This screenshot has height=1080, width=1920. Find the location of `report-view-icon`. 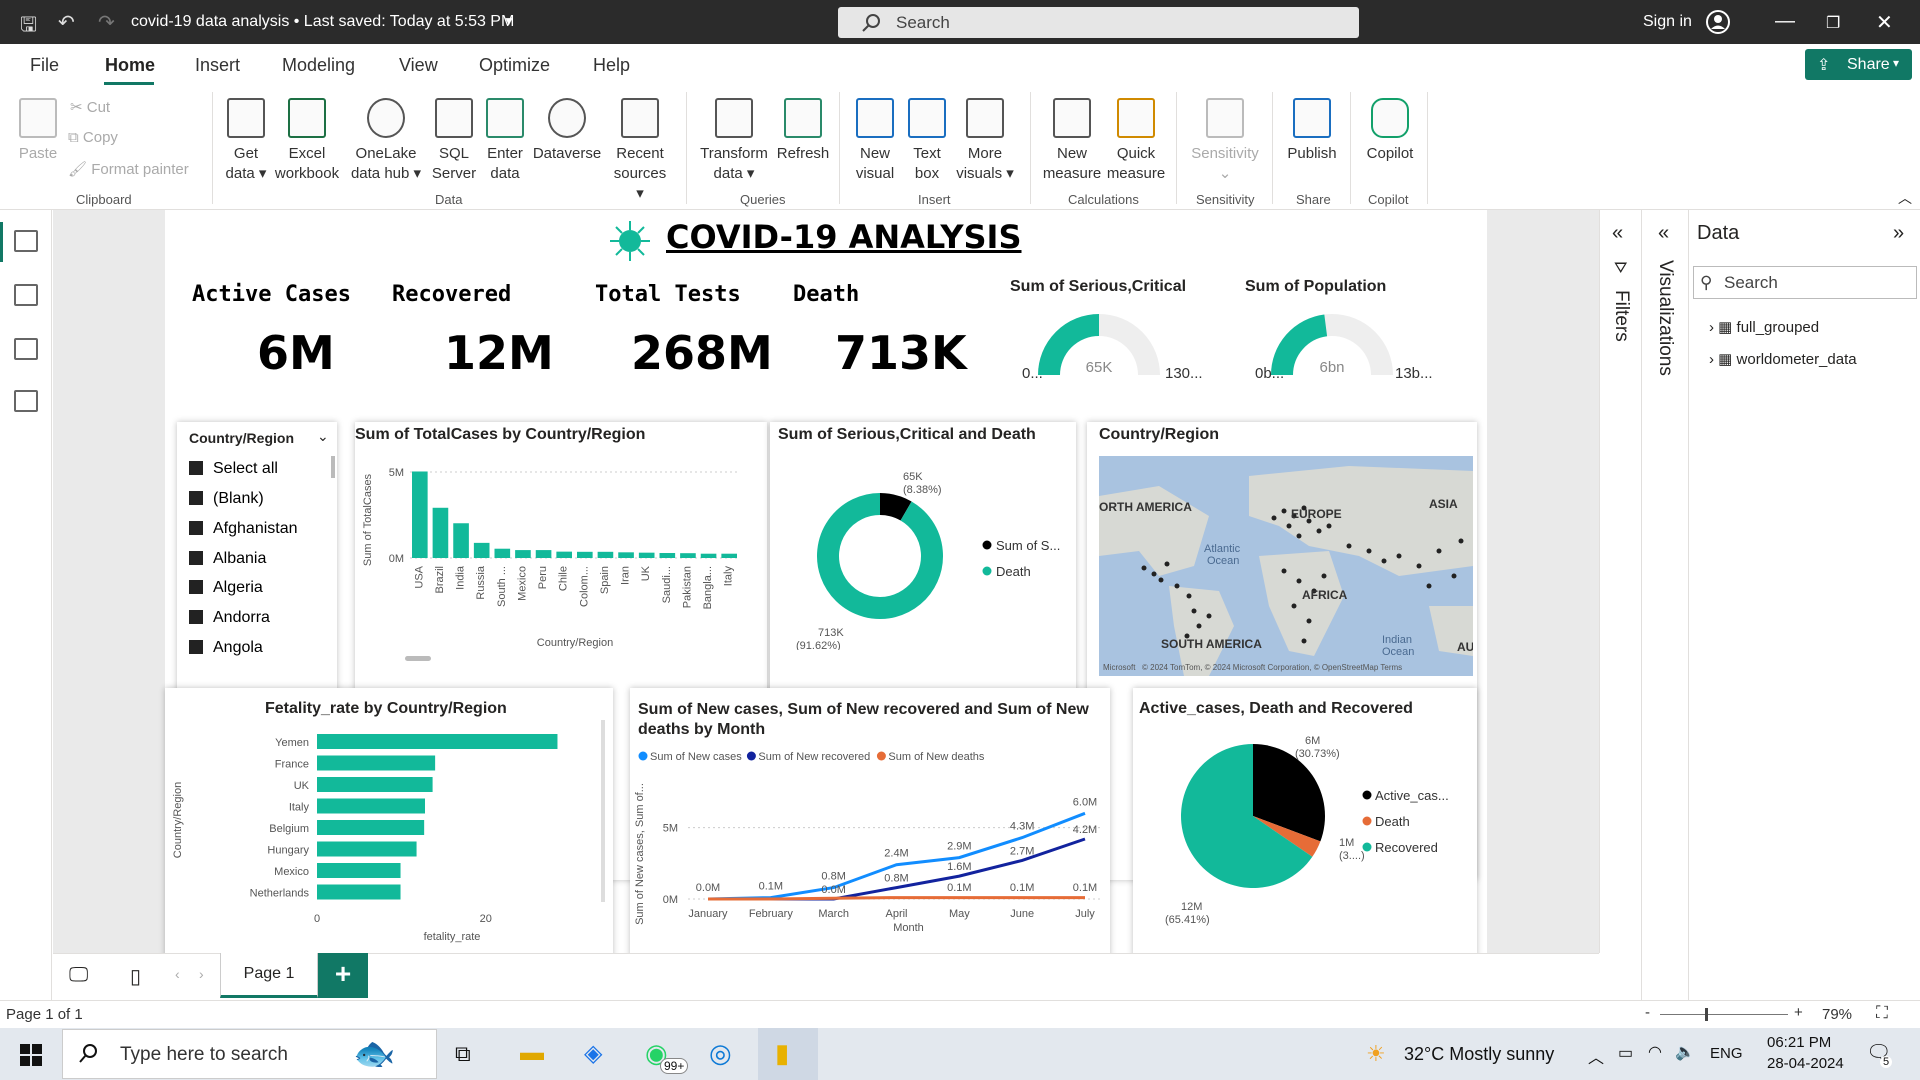

report-view-icon is located at coordinates (26, 241).